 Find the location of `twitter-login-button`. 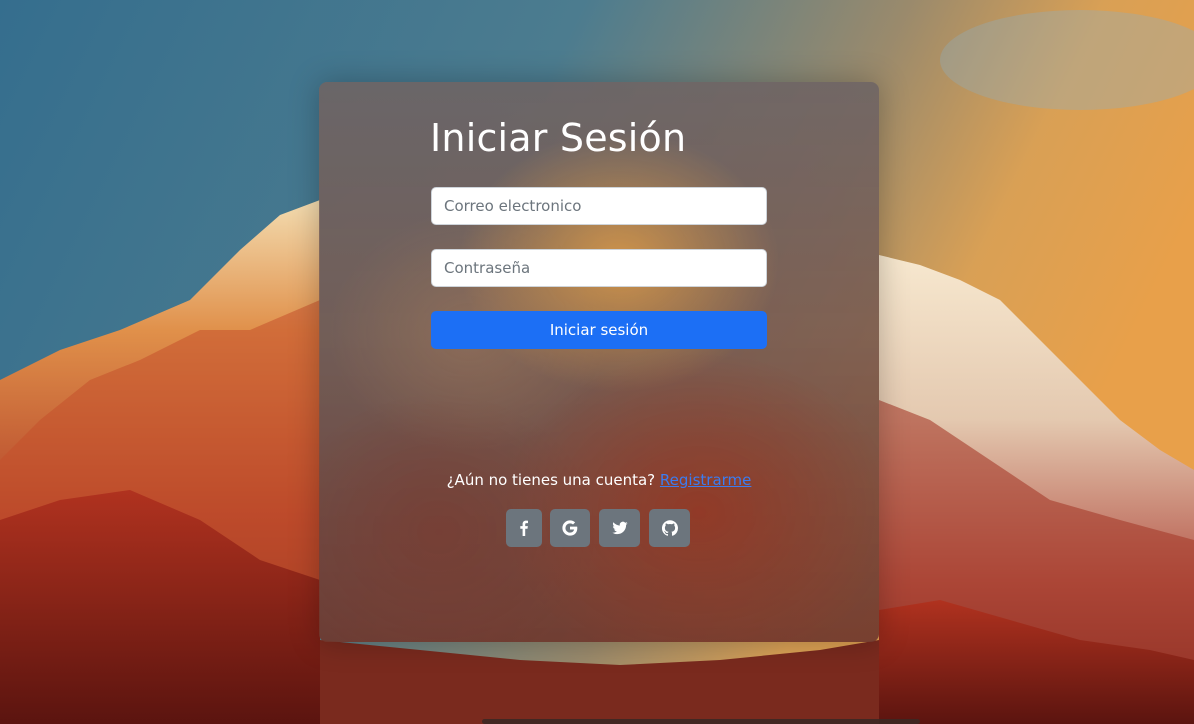

twitter-login-button is located at coordinates (619, 528).